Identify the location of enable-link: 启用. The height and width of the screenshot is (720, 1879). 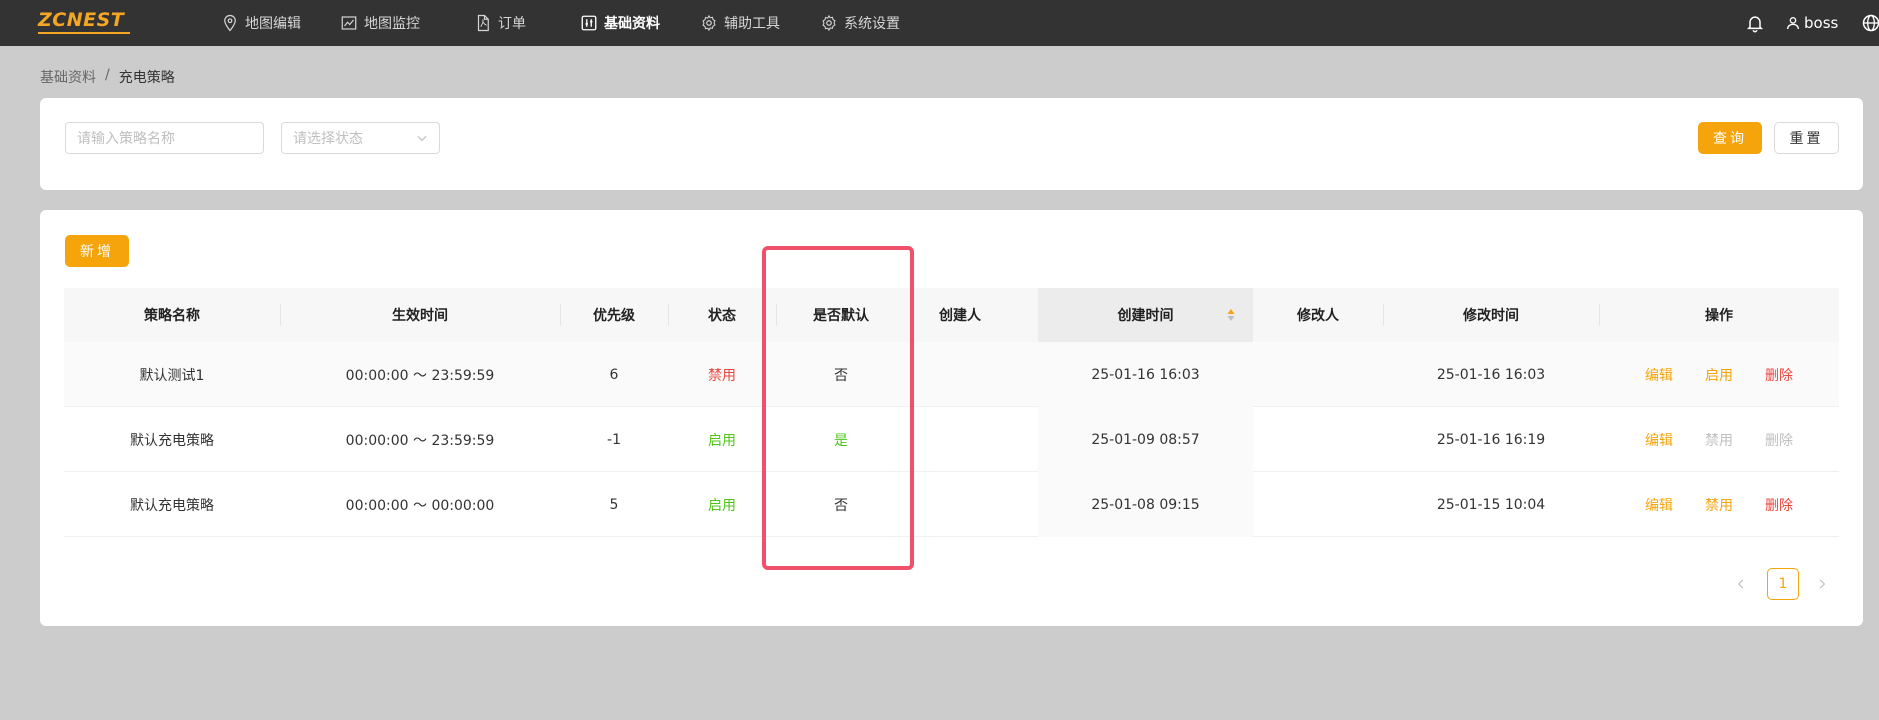
(1719, 374).